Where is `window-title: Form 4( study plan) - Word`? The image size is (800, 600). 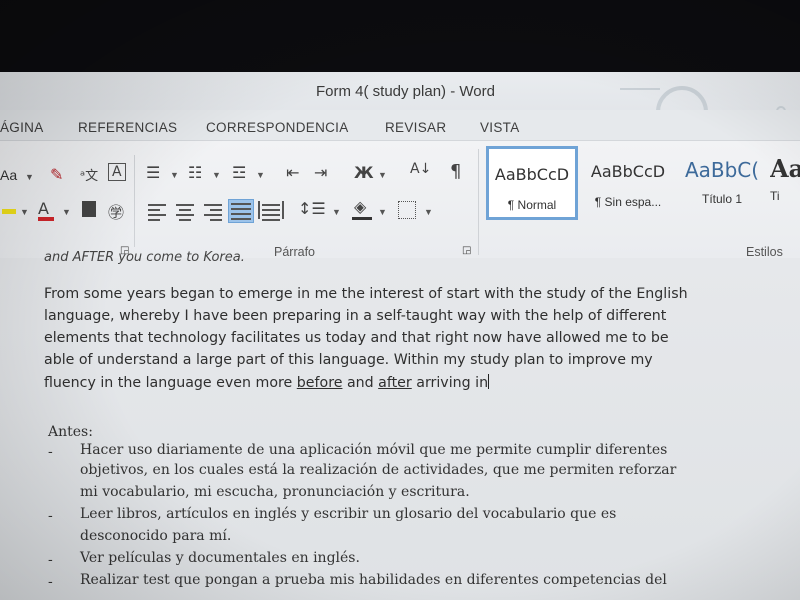 window-title: Form 4( study plan) - Word is located at coordinates (405, 91).